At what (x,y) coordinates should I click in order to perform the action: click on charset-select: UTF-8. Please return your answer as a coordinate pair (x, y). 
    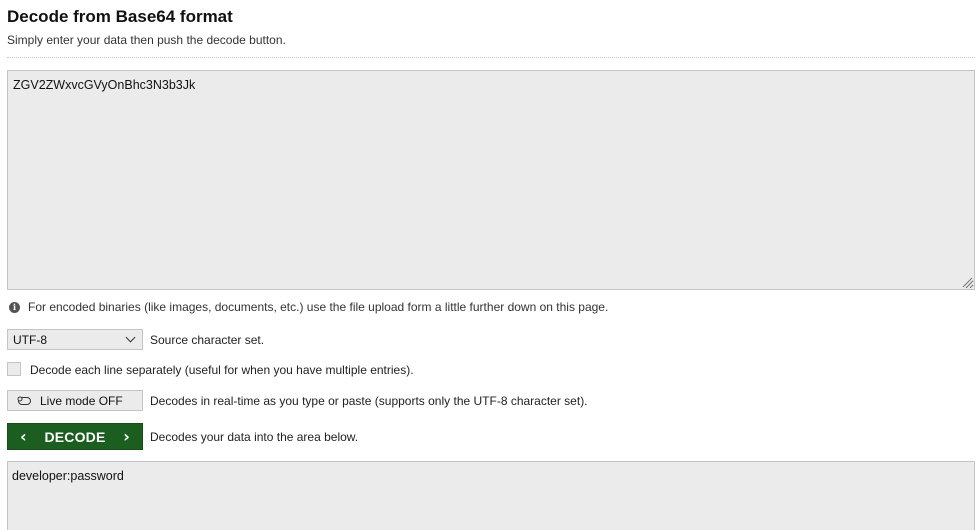
    Looking at the image, I should click on (75, 339).